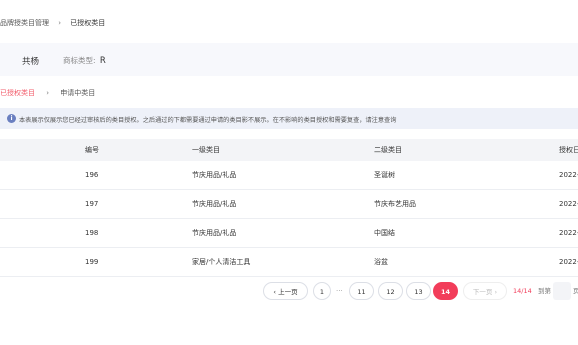 Image resolution: width=578 pixels, height=345 pixels. What do you see at coordinates (418, 291) in the screenshot?
I see `page-13-button: 13` at bounding box center [418, 291].